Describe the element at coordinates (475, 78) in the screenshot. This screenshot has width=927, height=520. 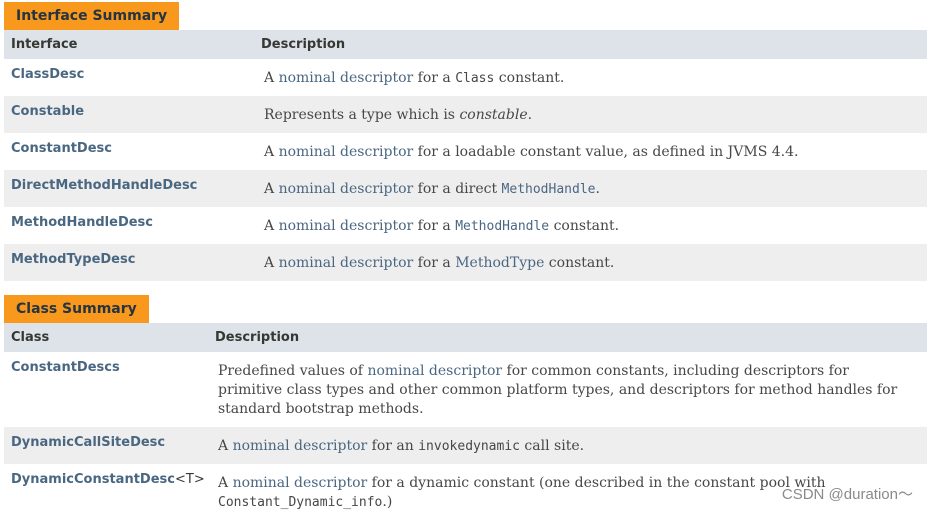
I see `code-text: Class` at that location.